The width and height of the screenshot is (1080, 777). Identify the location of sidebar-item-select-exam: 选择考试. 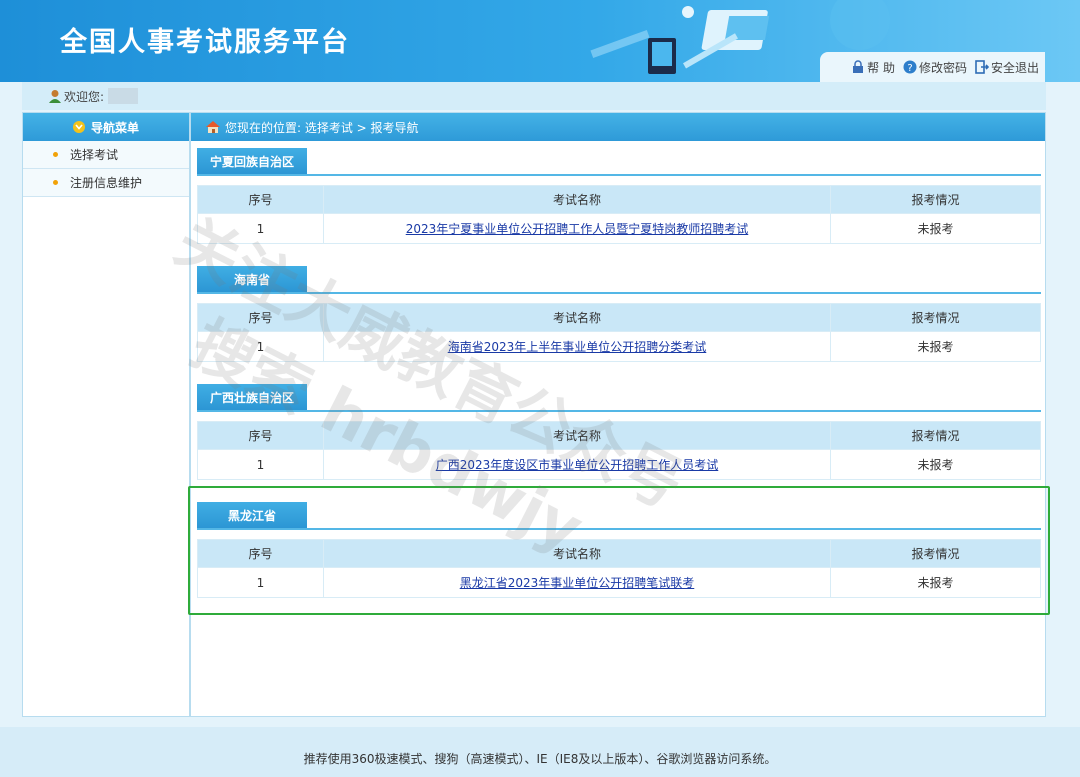
(106, 155).